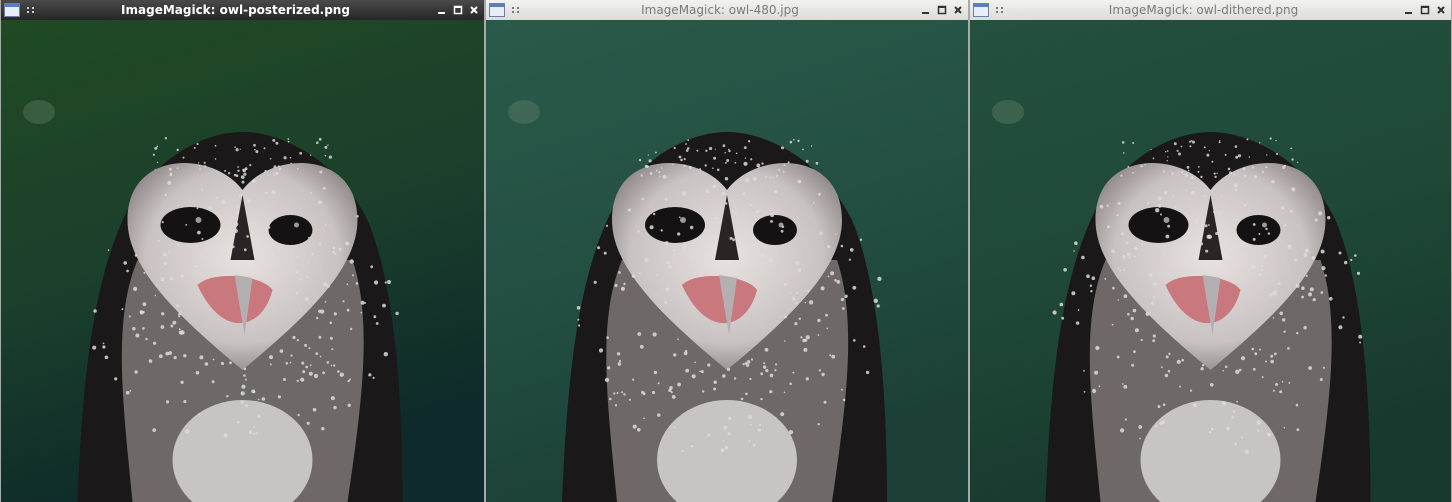 The image size is (1452, 502). Describe the element at coordinates (235, 10) in the screenshot. I see `window-title: ImageMagick: owl-posterized.png` at that location.